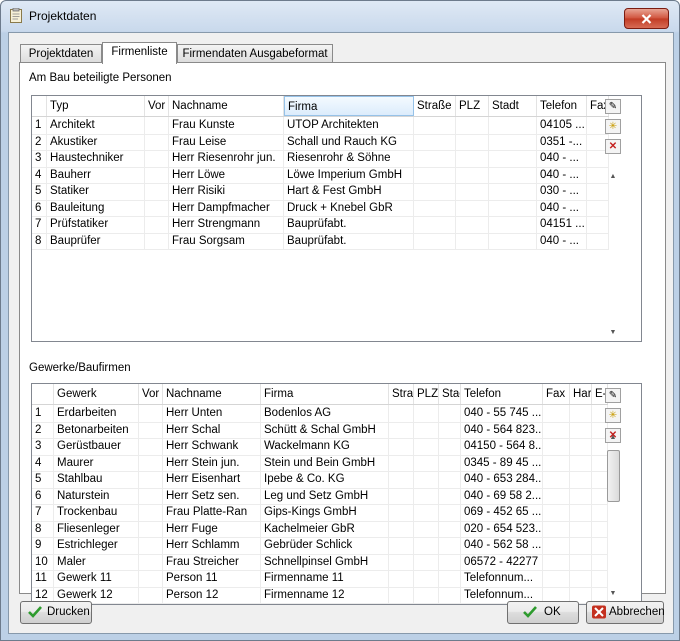  I want to click on column-header: Stra, so click(401, 394).